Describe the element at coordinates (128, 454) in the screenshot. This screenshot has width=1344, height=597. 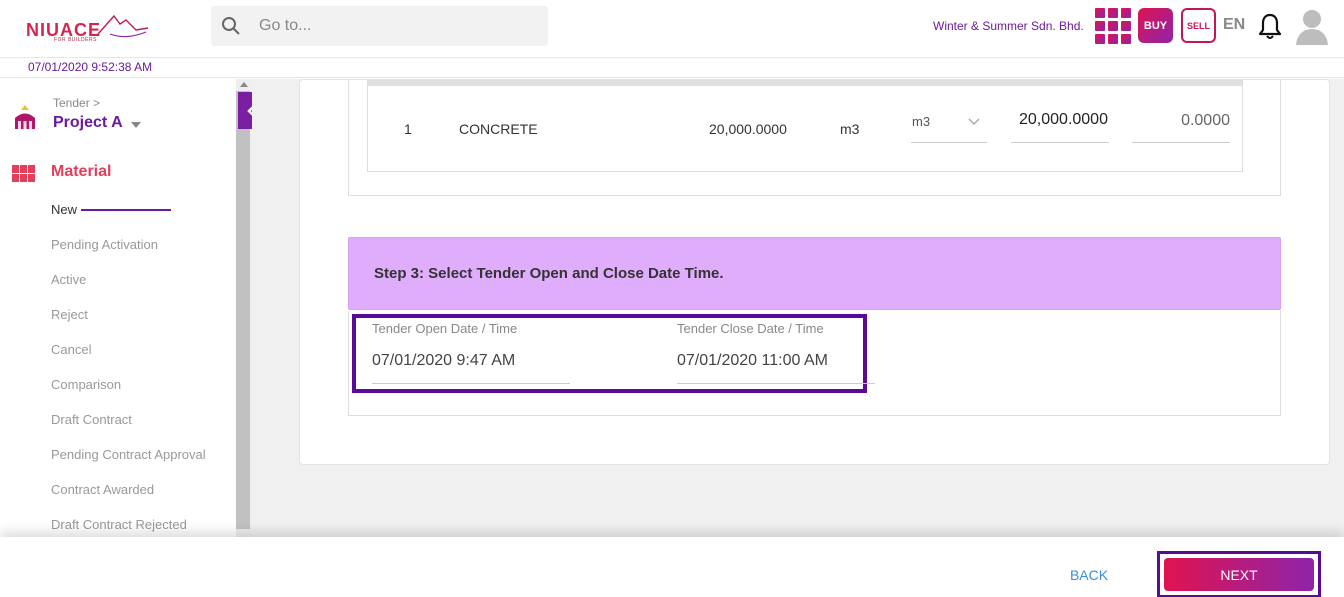
I see `sidebar-item-pending-contract-approval: Pending Contract Approval` at that location.